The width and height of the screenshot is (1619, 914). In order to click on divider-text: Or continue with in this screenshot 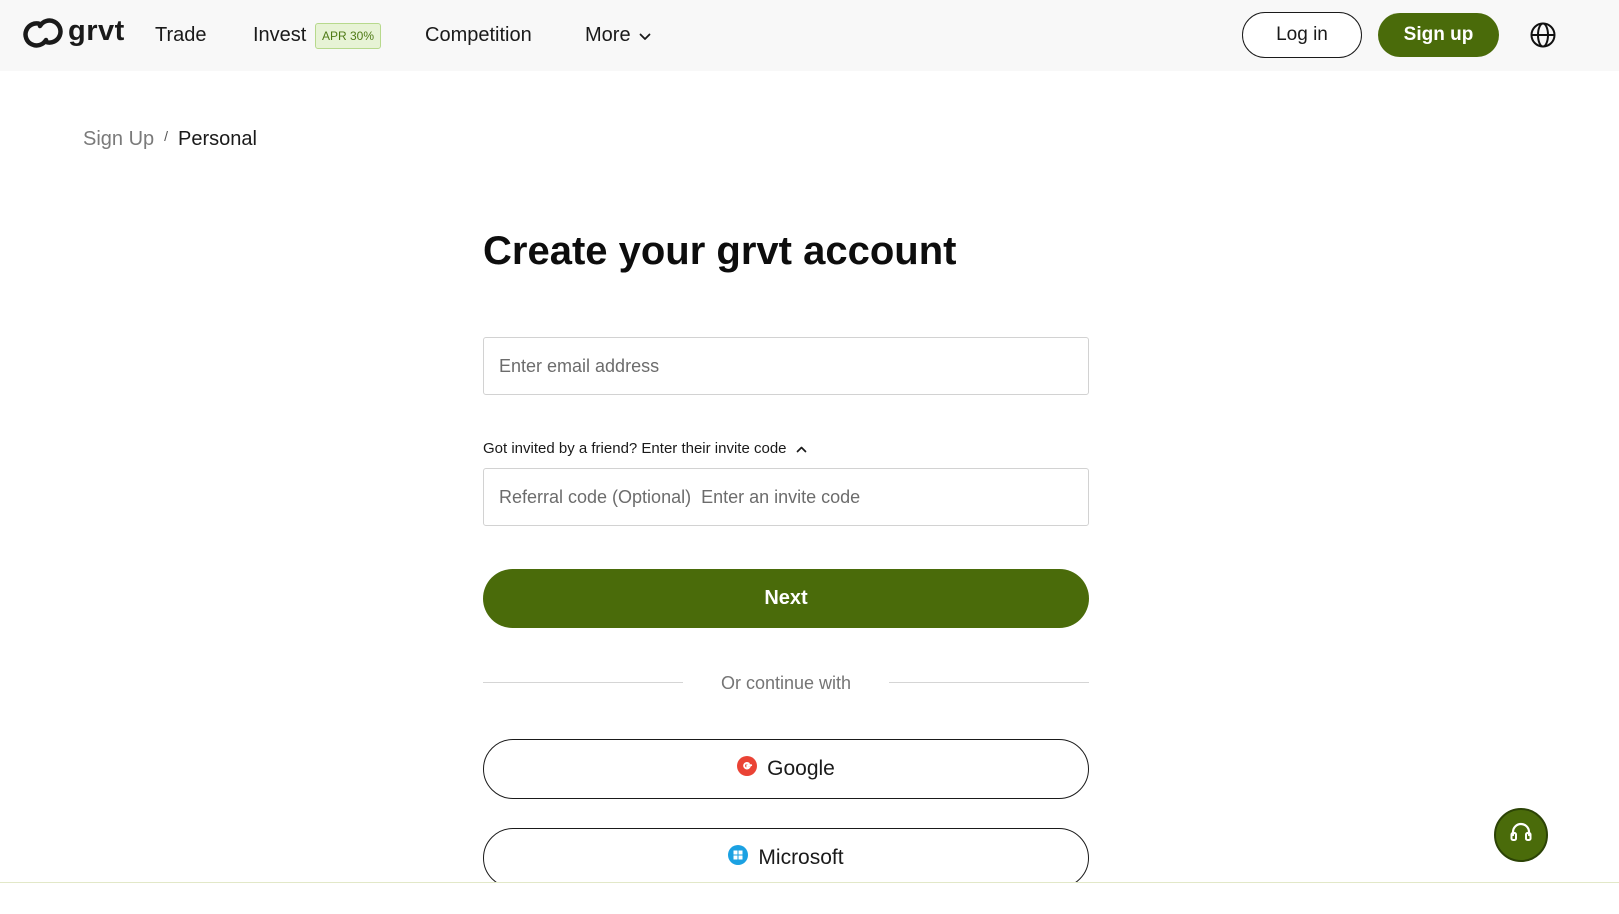, I will do `click(786, 683)`.